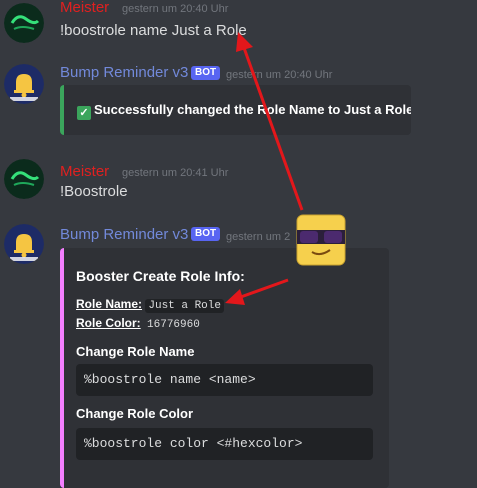 The image size is (477, 488). I want to click on timestamp: gestern um 20:41 Uhr, so click(175, 173).